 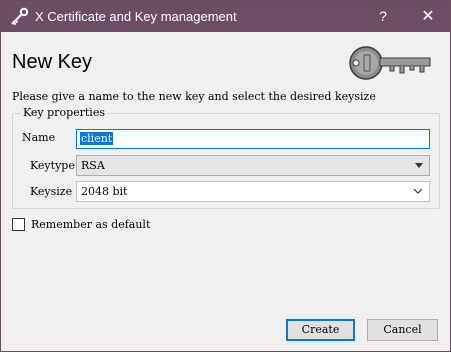 What do you see at coordinates (52, 165) in the screenshot?
I see `keytype-label: Keytype` at bounding box center [52, 165].